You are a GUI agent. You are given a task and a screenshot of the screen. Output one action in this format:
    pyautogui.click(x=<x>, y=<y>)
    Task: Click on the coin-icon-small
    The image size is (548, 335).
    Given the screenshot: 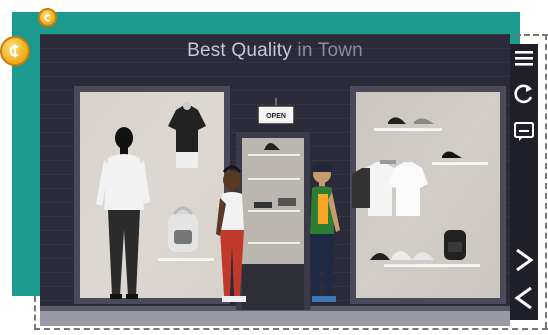 What is the action you would take?
    pyautogui.click(x=47, y=17)
    